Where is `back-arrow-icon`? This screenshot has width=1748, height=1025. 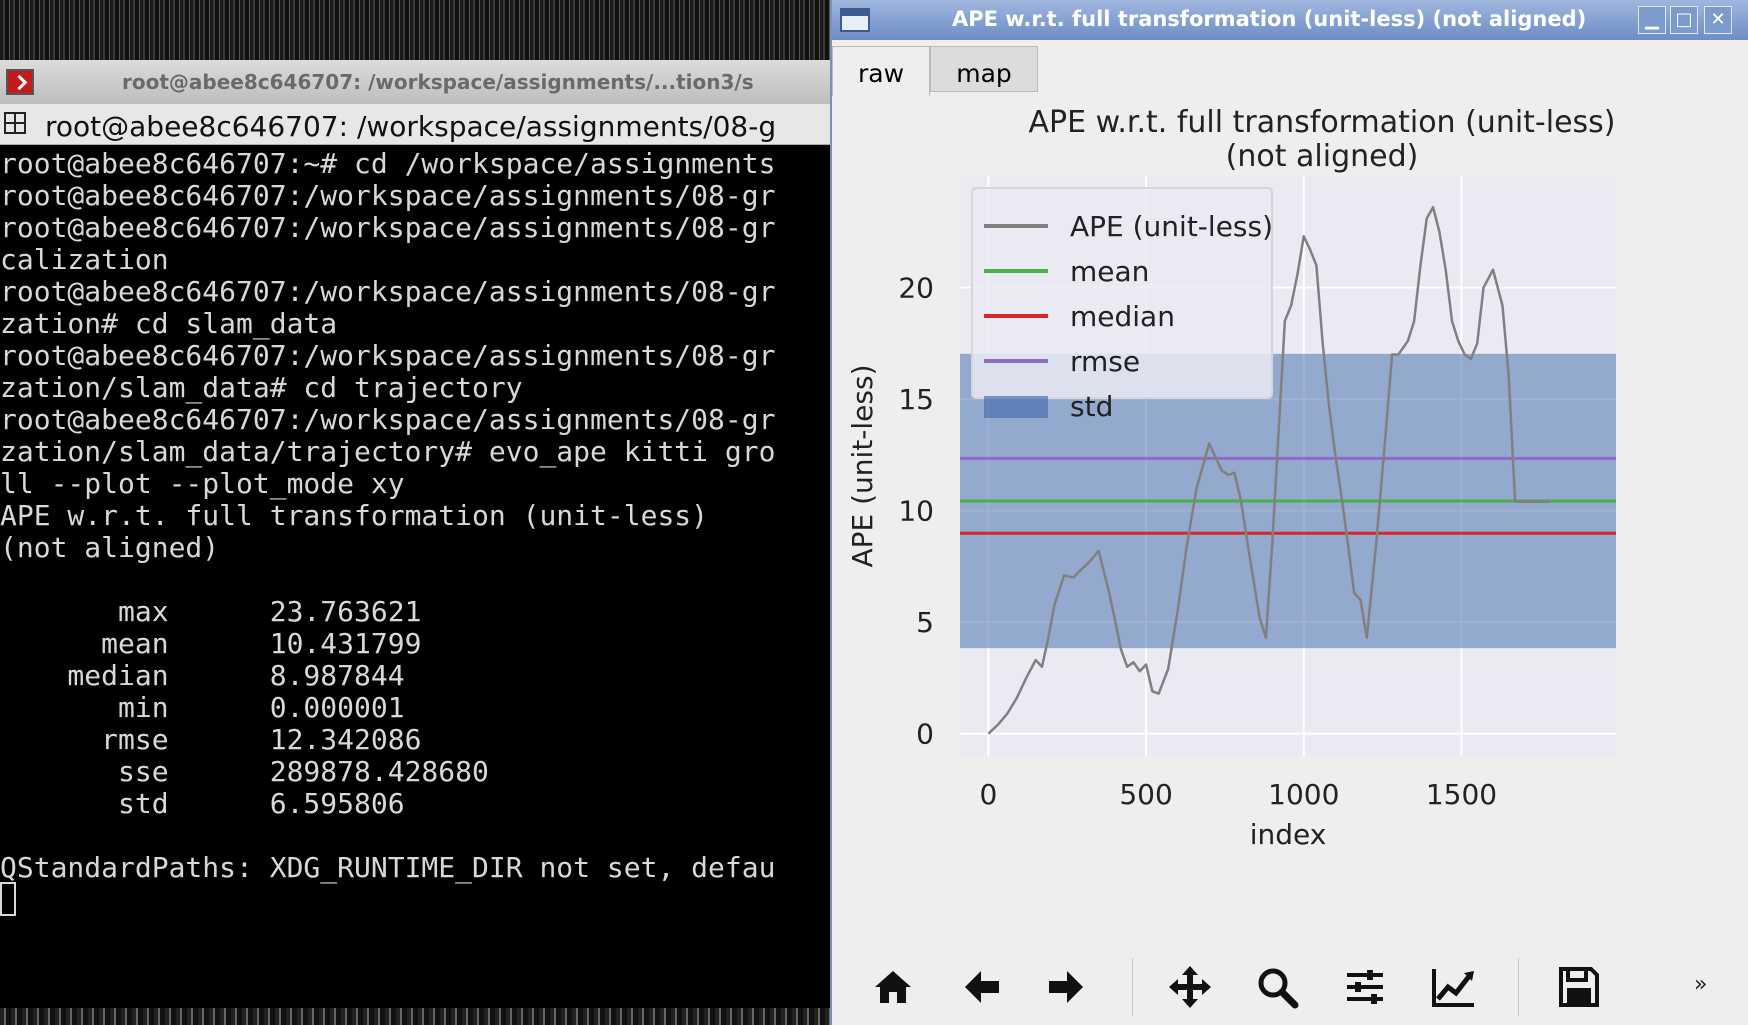
back-arrow-icon is located at coordinates (982, 987).